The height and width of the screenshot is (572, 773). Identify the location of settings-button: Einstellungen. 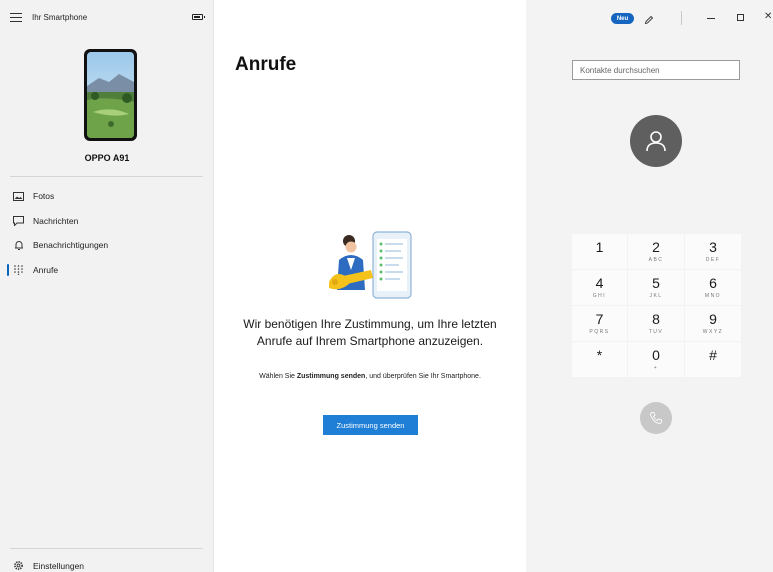
(48, 565).